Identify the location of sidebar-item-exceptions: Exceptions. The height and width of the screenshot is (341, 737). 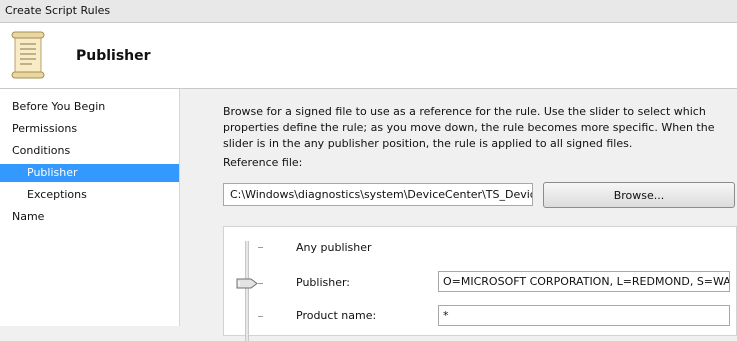
(89, 195).